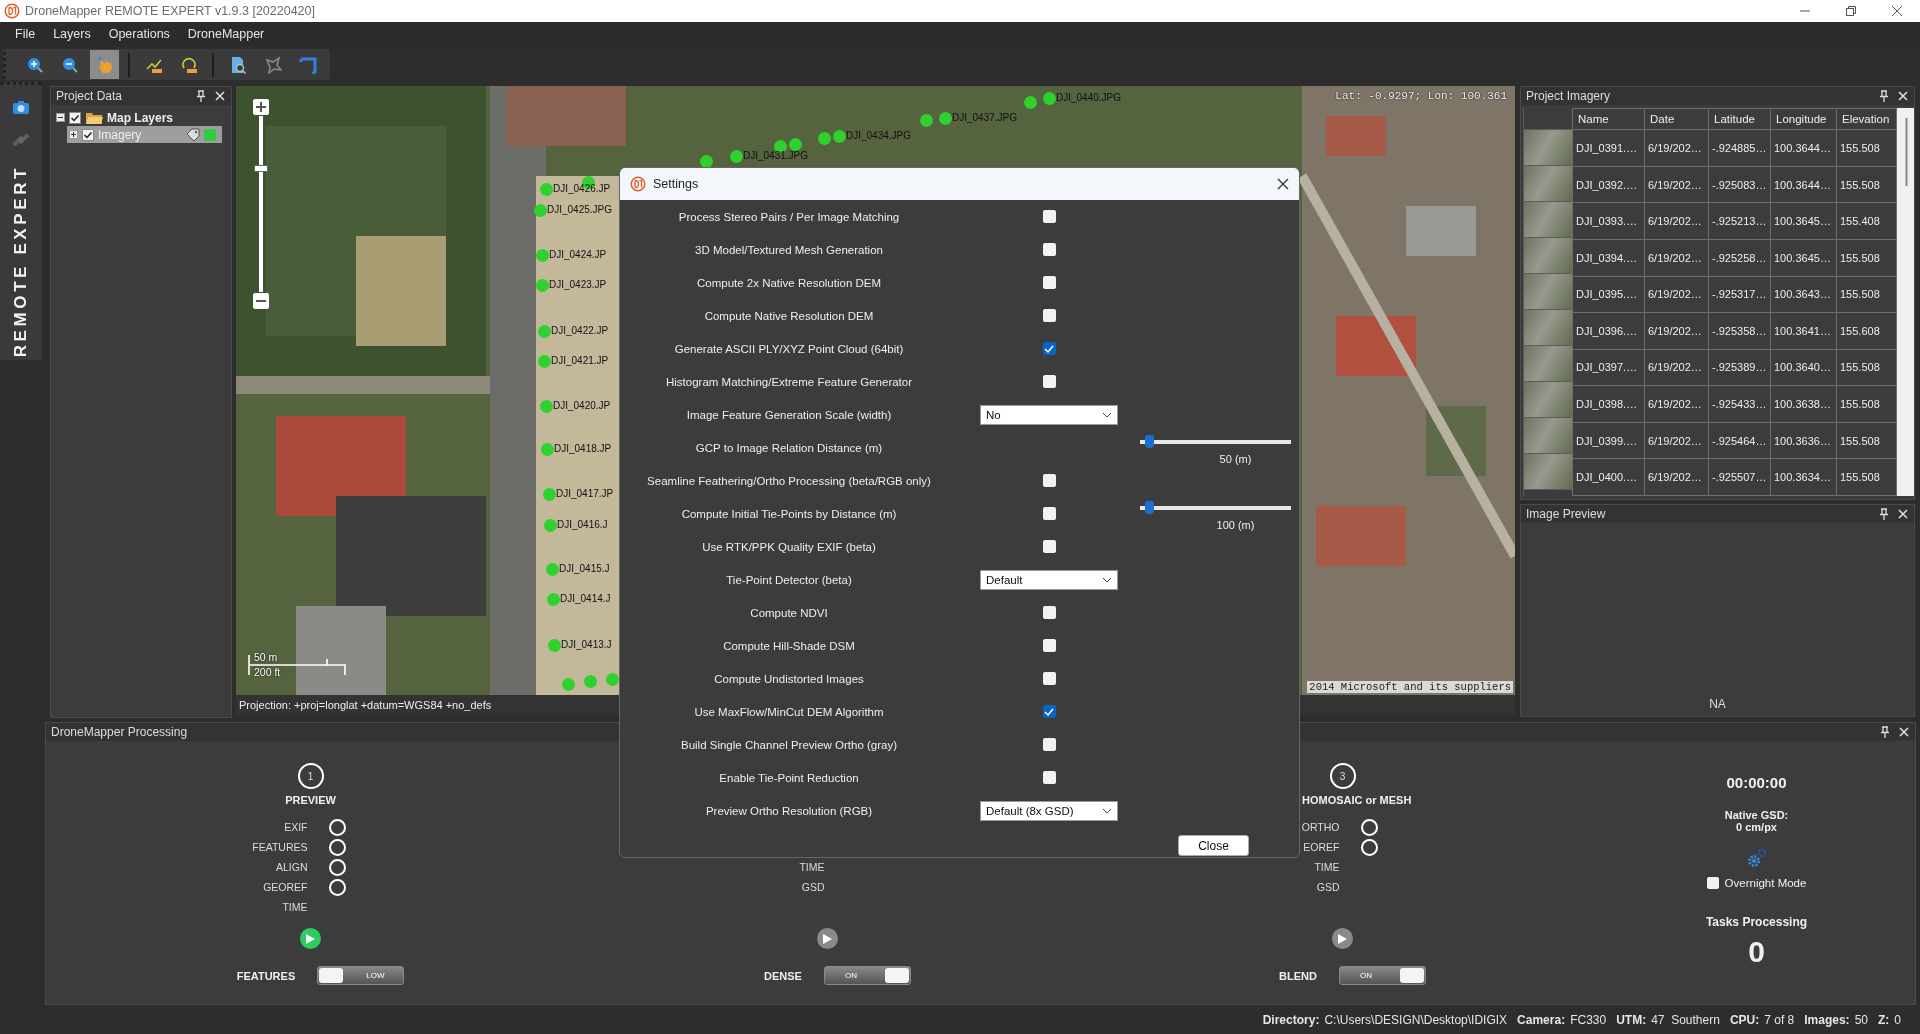 This screenshot has width=1920, height=1034. Describe the element at coordinates (789, 579) in the screenshot. I see `setting-label: Tie-Point Detector (beta)` at that location.